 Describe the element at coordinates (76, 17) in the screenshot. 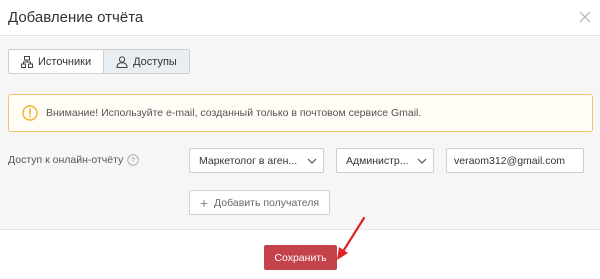

I see `dialog-title: Добавление отчёта` at that location.